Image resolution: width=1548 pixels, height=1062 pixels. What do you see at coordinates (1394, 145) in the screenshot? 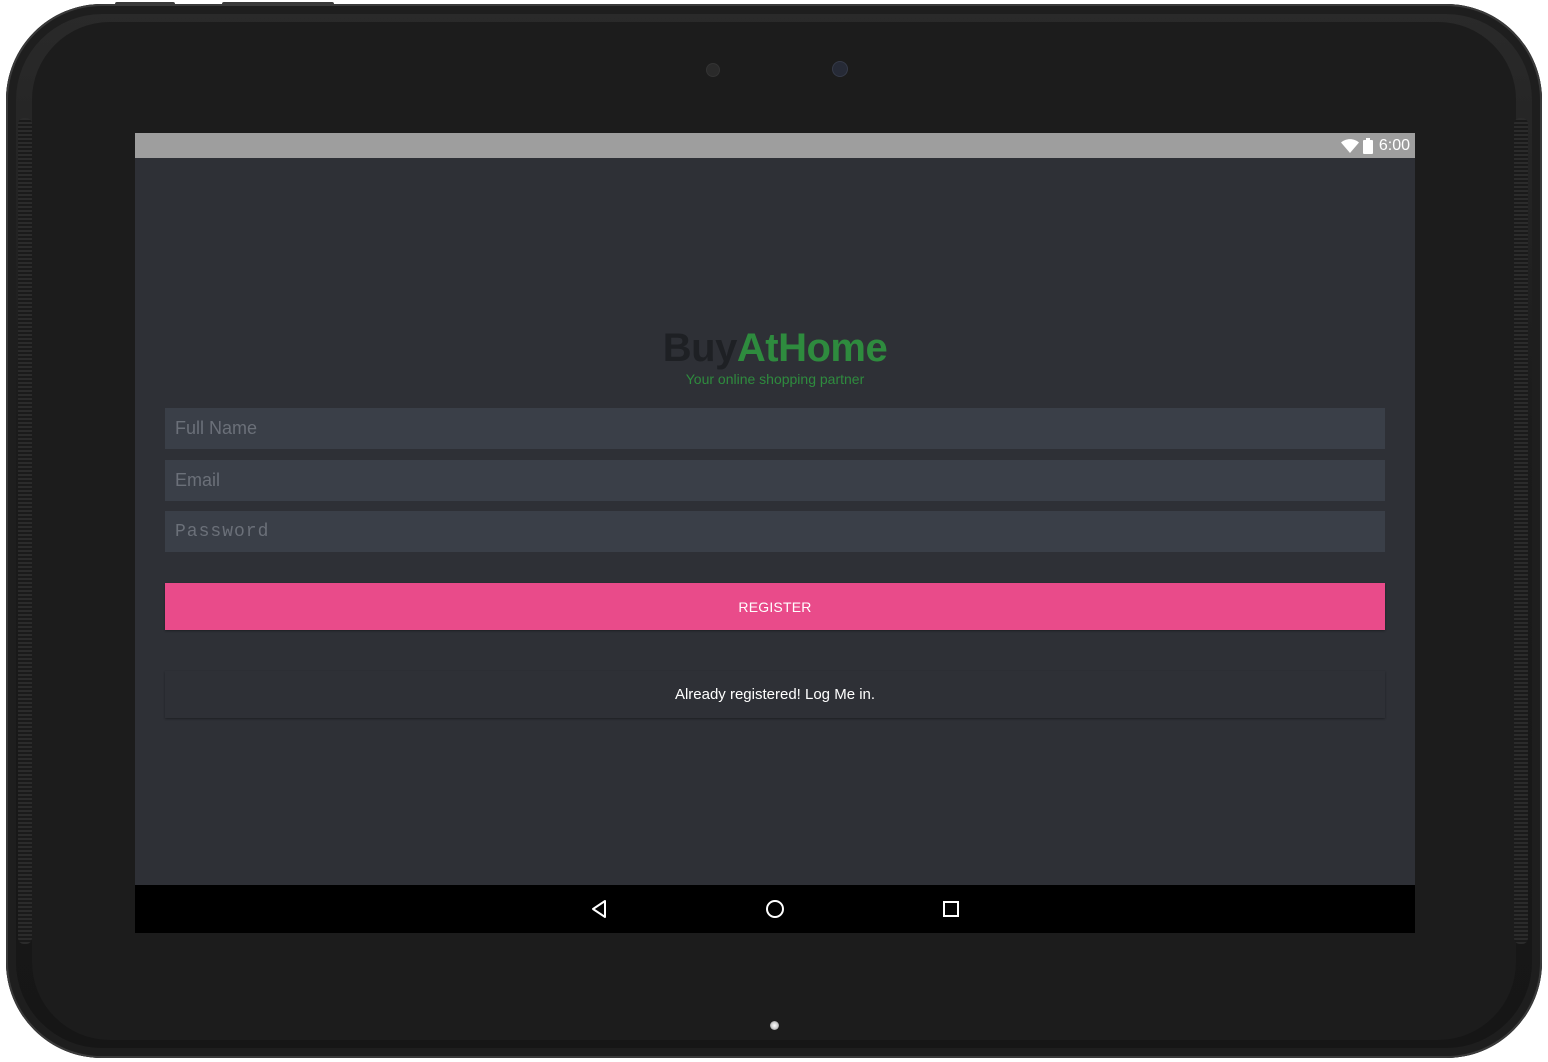
I see `status-time: 6:00` at bounding box center [1394, 145].